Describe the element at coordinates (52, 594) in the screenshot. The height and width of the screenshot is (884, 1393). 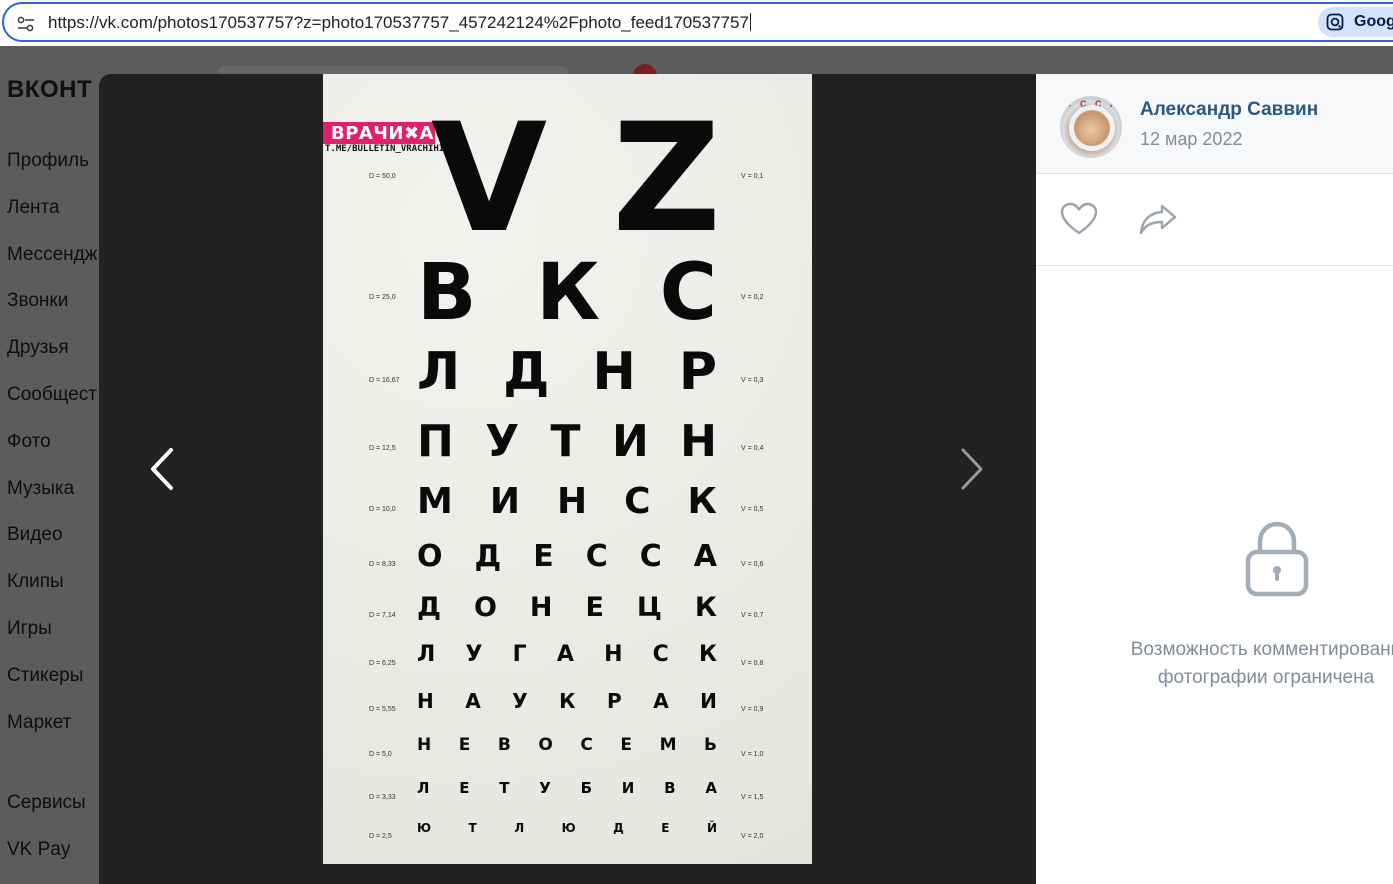
I see `sidebar-item-clips: Клипы` at that location.